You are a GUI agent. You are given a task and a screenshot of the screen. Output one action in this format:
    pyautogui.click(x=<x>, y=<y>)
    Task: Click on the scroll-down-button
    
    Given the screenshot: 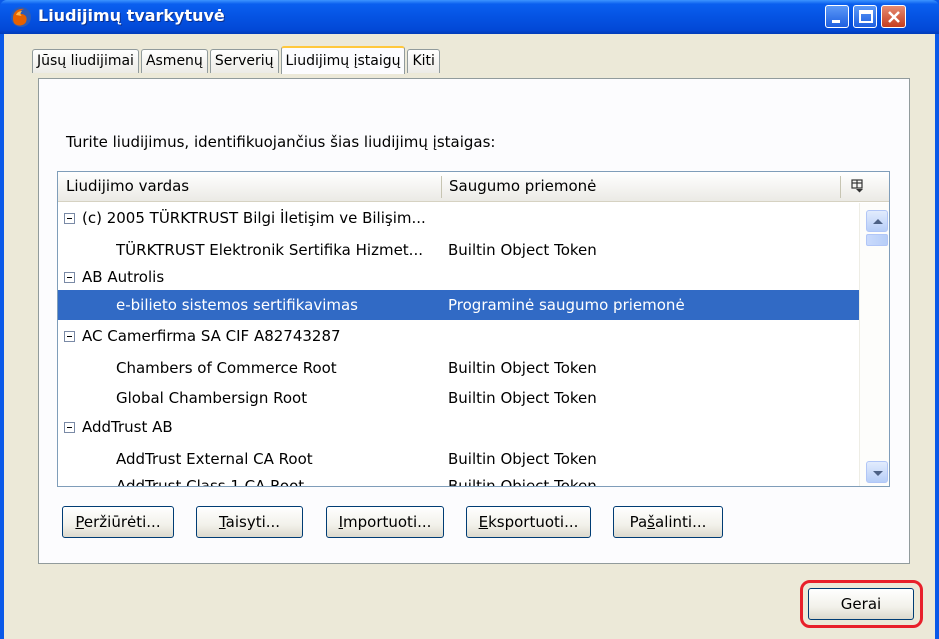 What is the action you would take?
    pyautogui.click(x=877, y=472)
    